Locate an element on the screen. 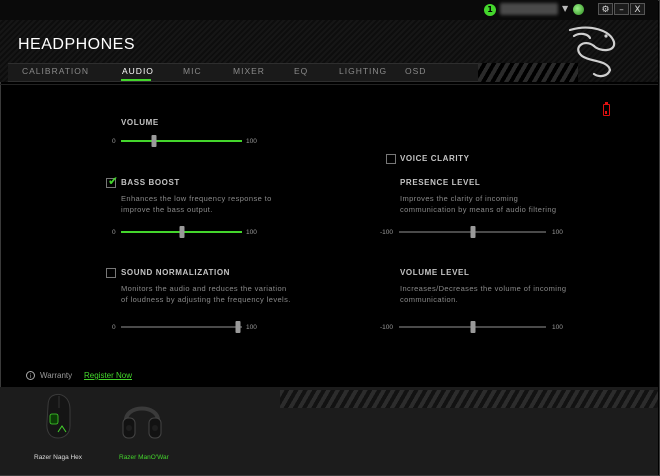 The image size is (660, 476). page-title: HEADPHONES is located at coordinates (77, 44).